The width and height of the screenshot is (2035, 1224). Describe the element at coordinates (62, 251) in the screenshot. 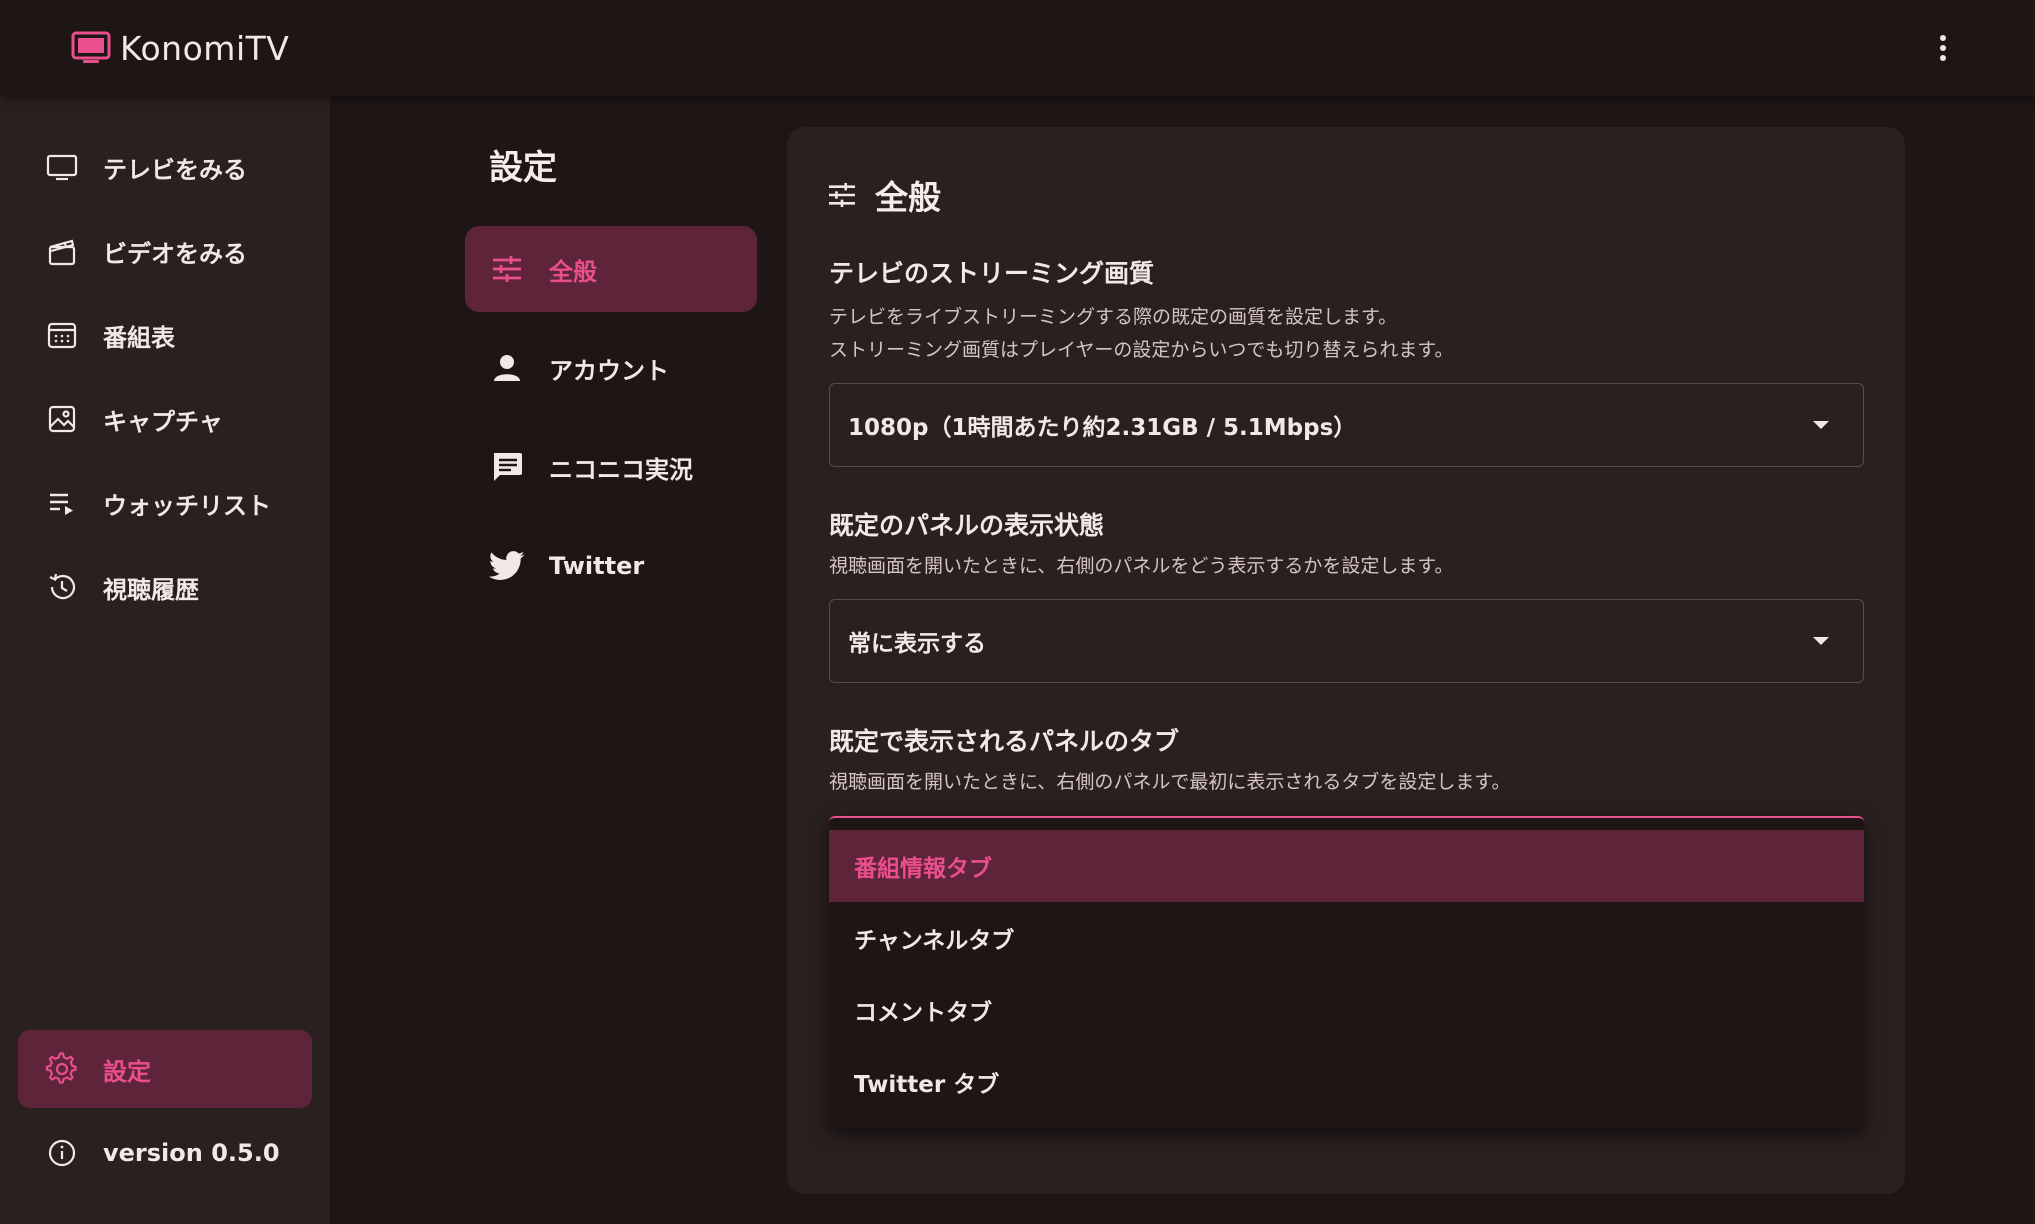

I see `video-clapperboard-icon` at that location.